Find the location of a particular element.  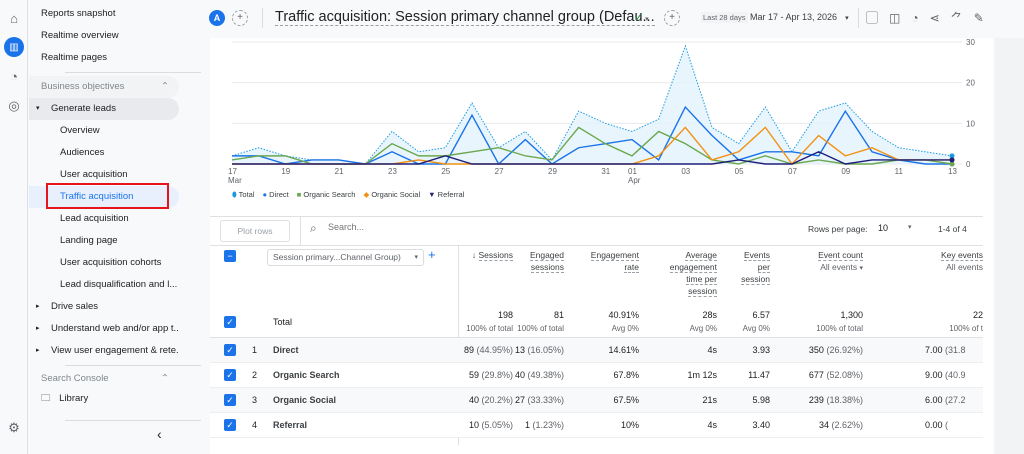

row-value: 3.93 is located at coordinates (761, 350).